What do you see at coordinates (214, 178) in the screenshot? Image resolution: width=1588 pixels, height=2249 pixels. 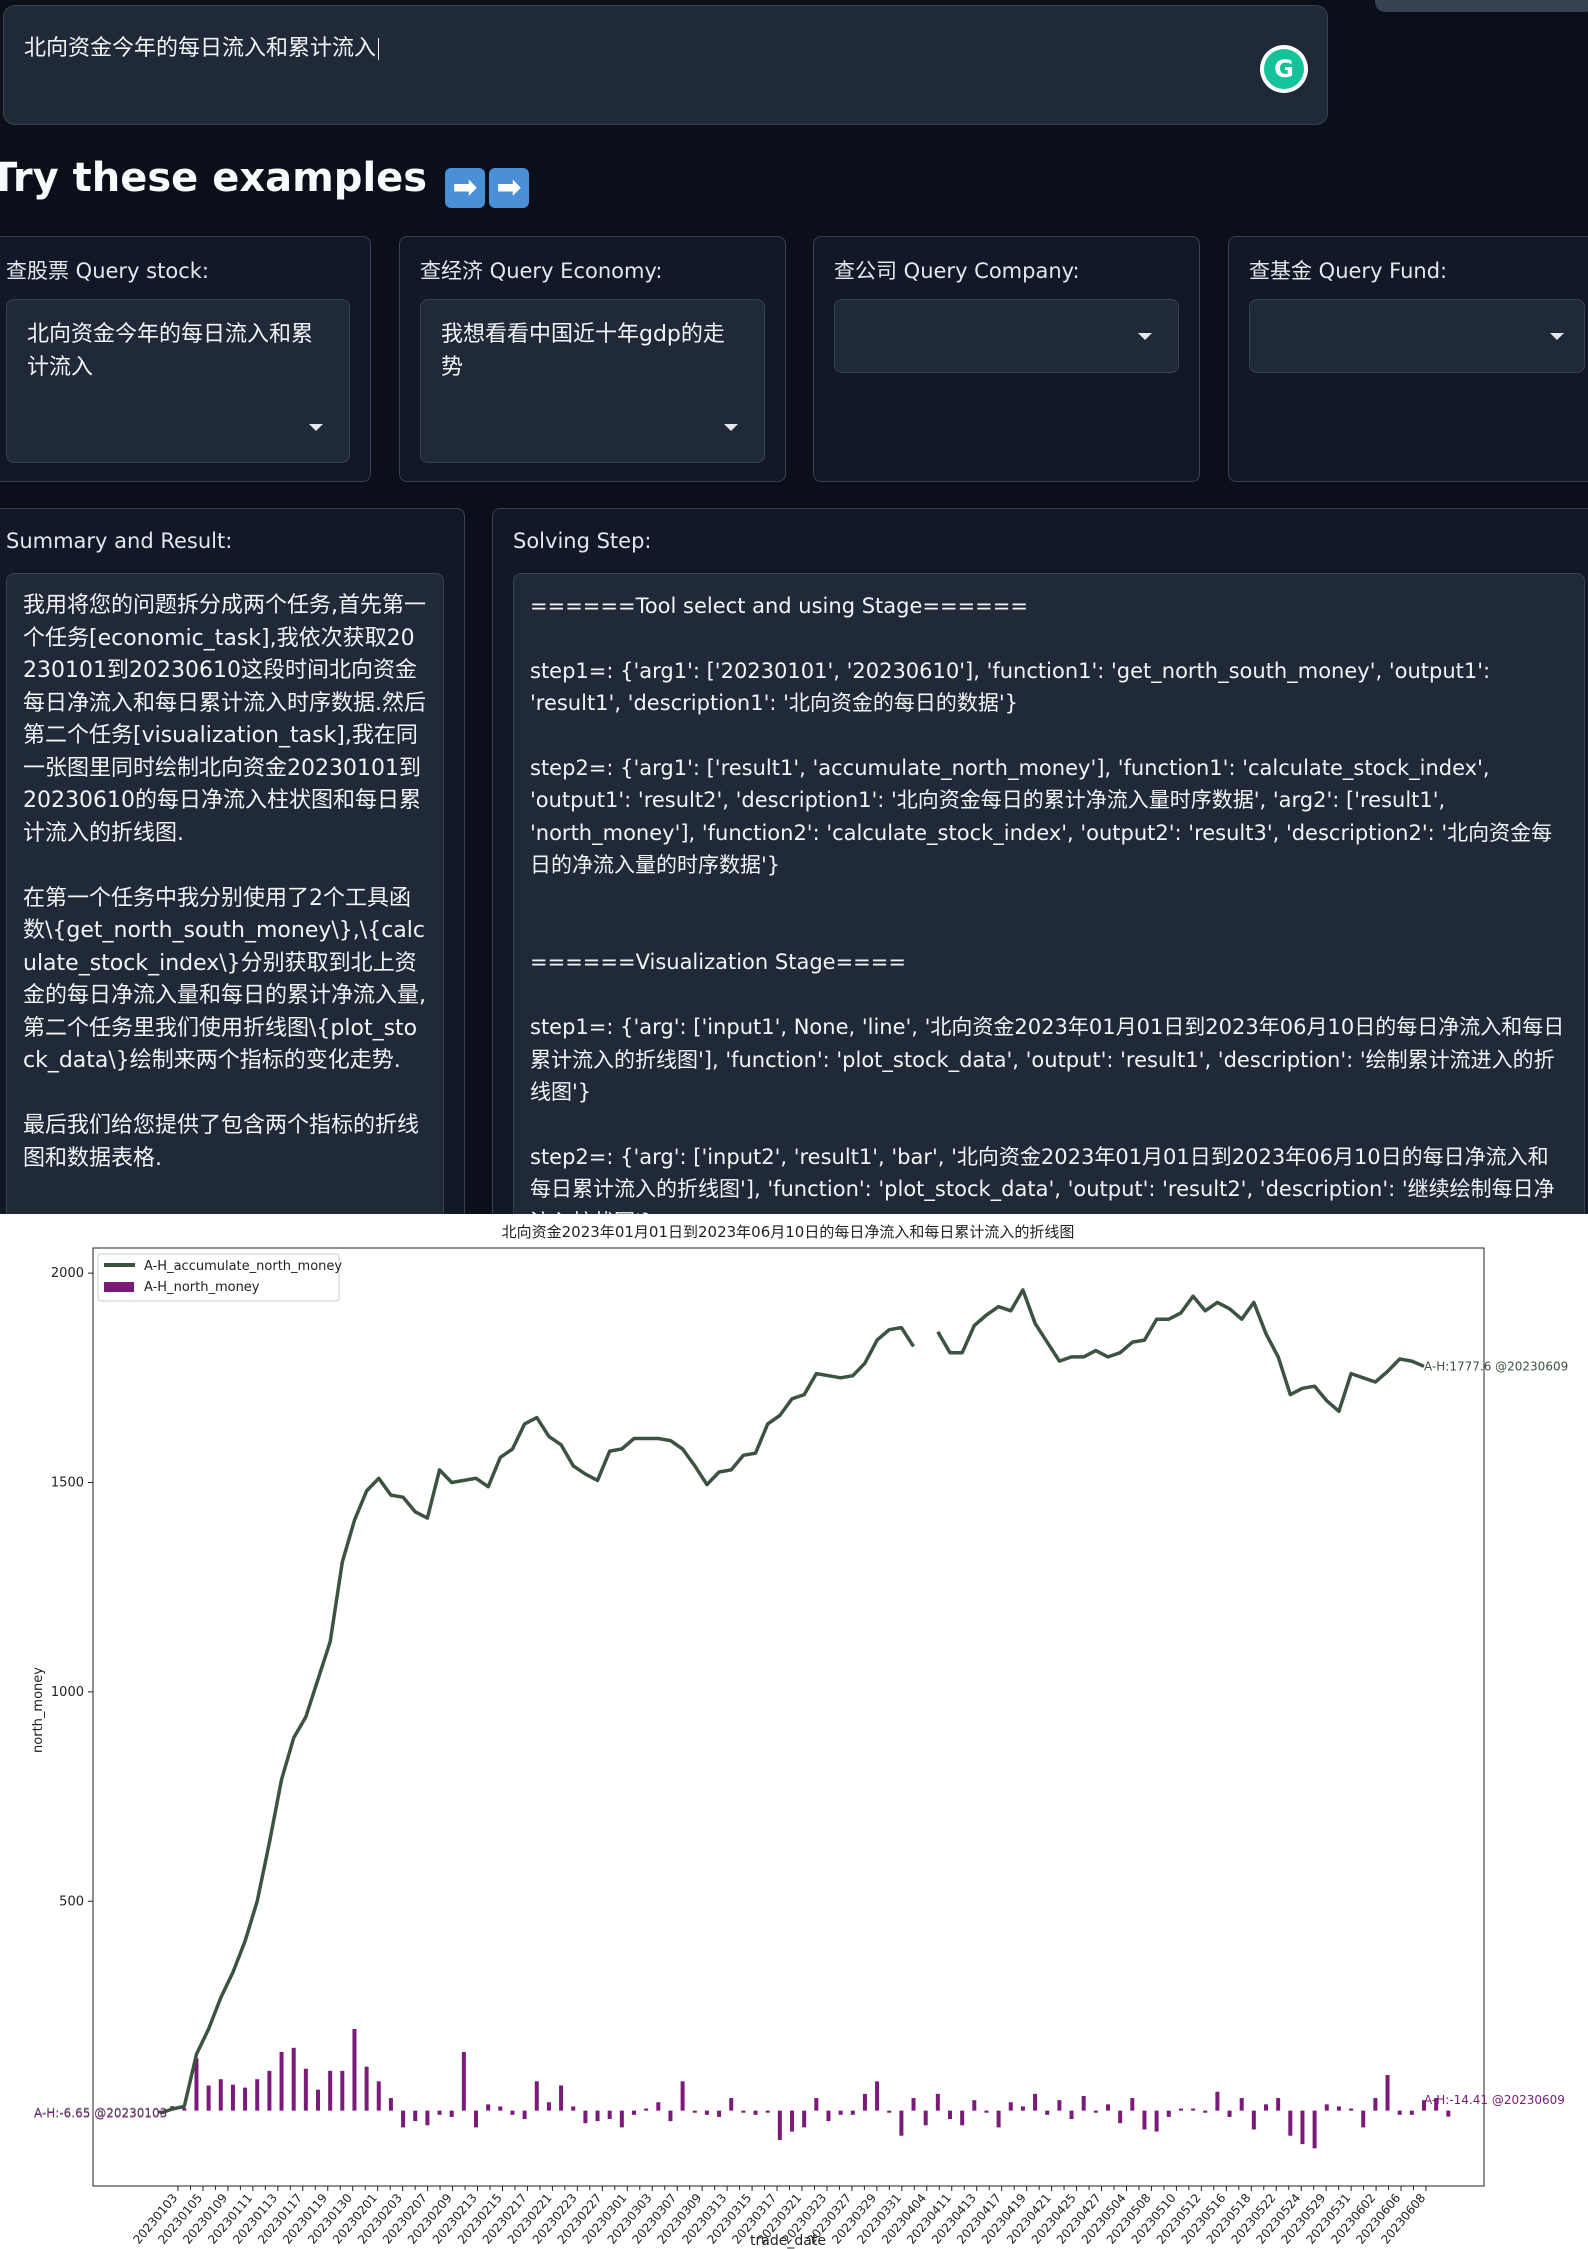 I see `examples-heading-text: Try these examples` at bounding box center [214, 178].